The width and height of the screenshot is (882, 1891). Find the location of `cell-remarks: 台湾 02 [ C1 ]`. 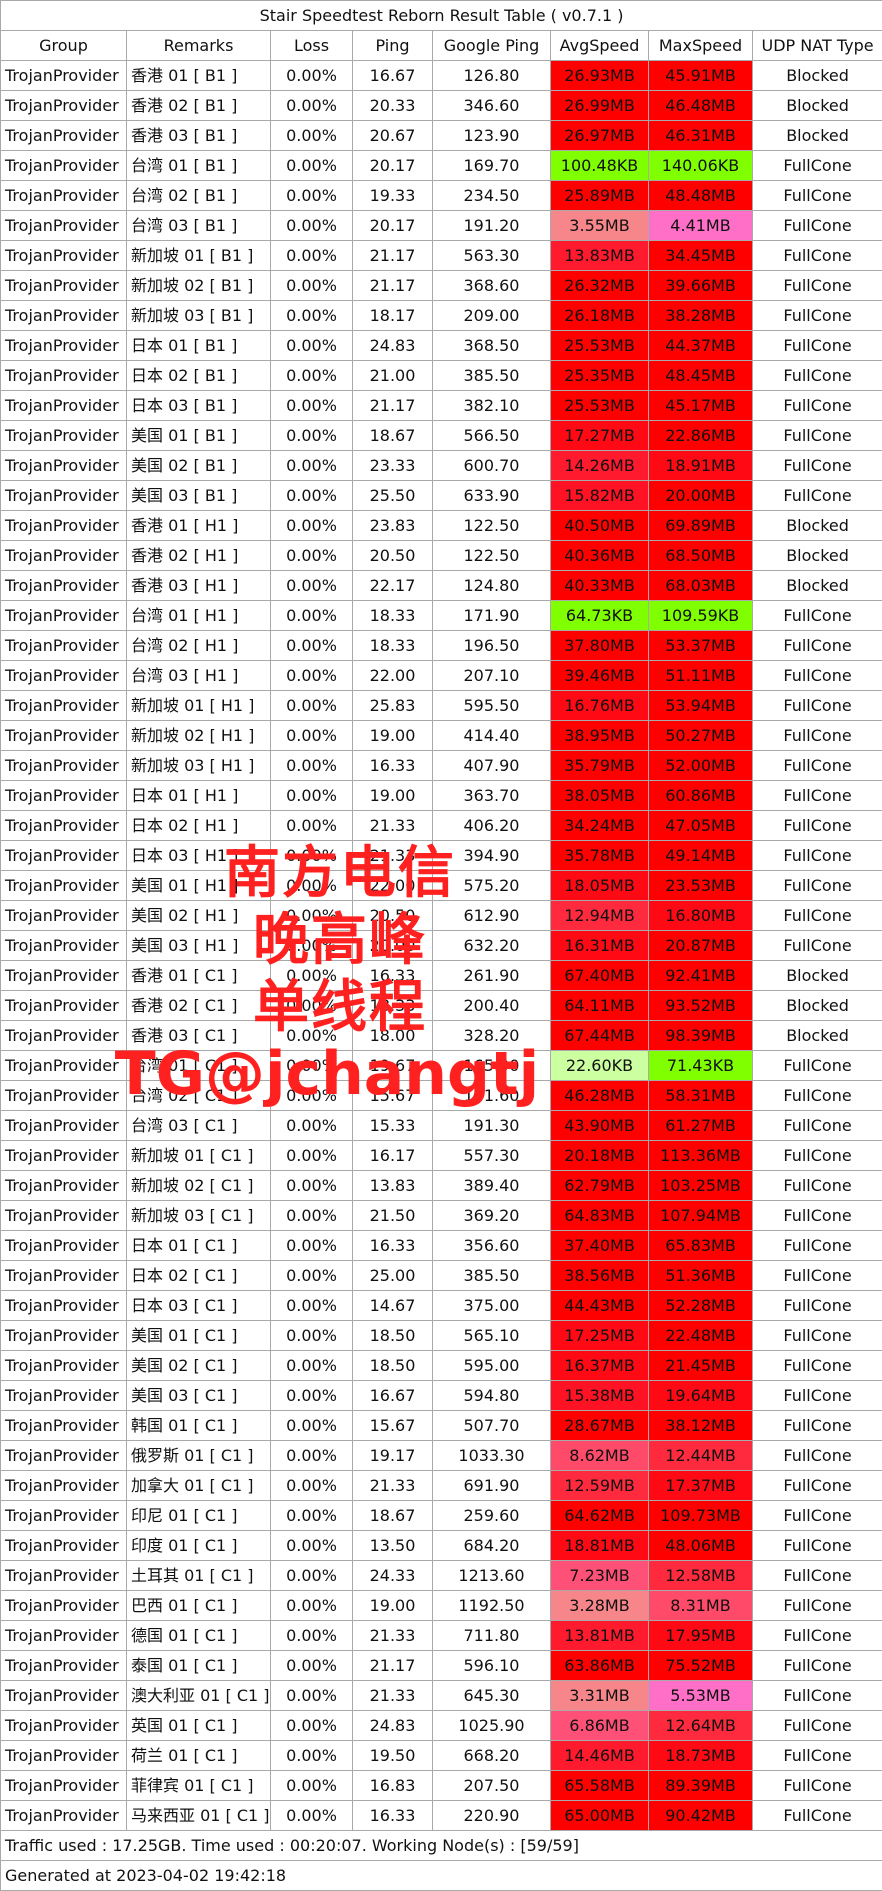

cell-remarks: 台湾 02 [ C1 ] is located at coordinates (199, 1096).